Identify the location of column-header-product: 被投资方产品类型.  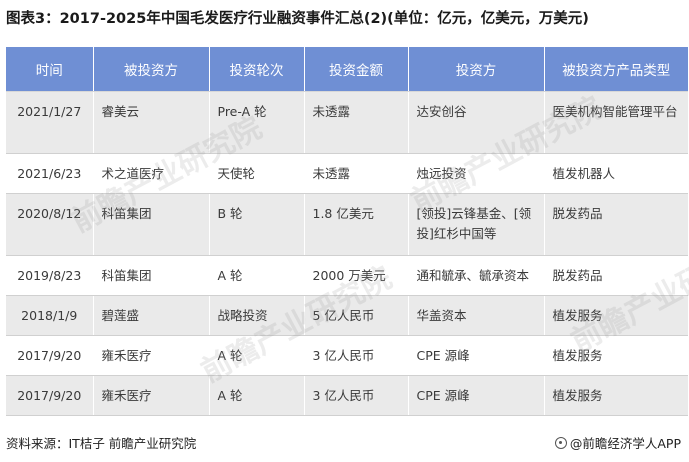
(616, 69).